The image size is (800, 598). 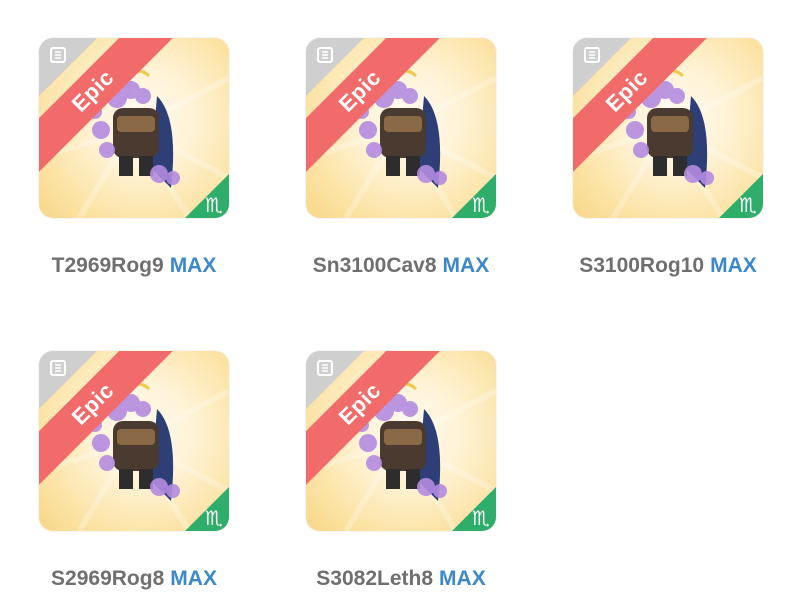 I want to click on hero-item: Epic ♏ S2969Rog8 MAX, so click(x=169, y=474).